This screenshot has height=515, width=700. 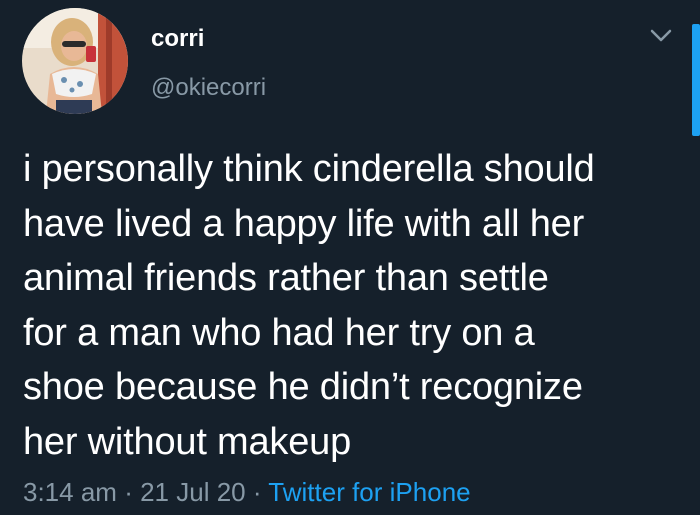 What do you see at coordinates (193, 492) in the screenshot?
I see `tweet-date: 21 Jul 20` at bounding box center [193, 492].